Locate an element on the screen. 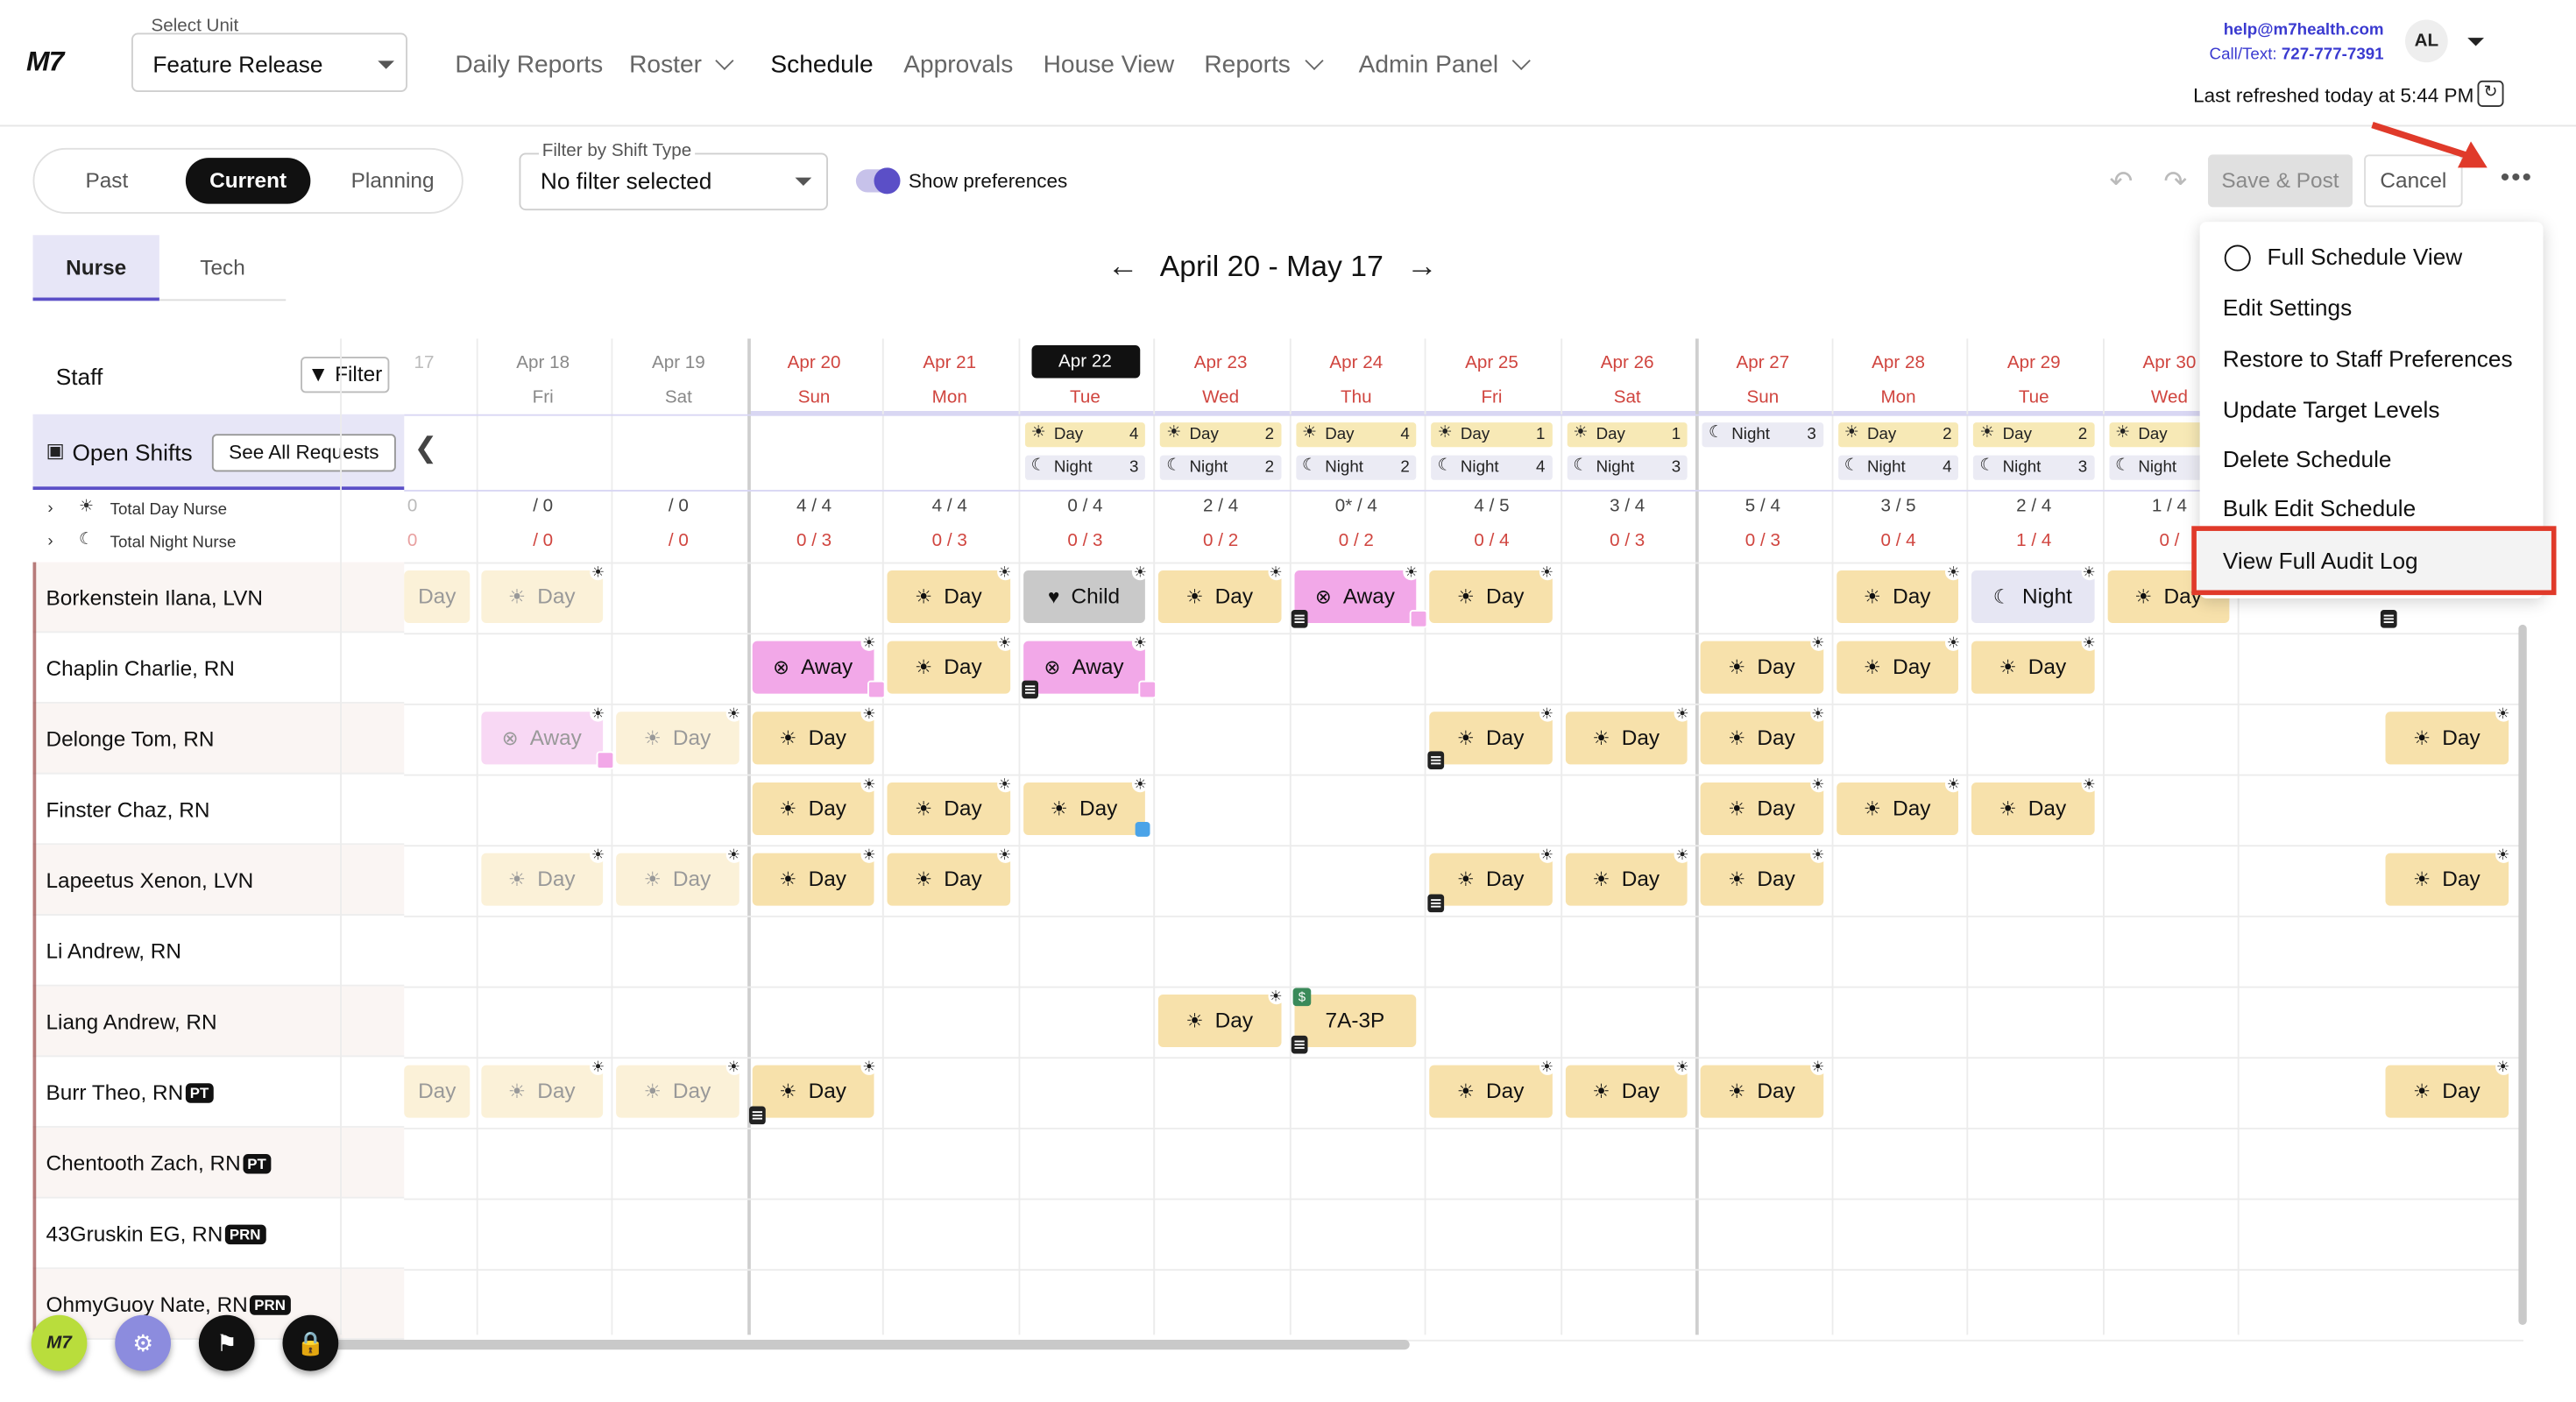  flag-icon: ⚑ is located at coordinates (226, 1342).